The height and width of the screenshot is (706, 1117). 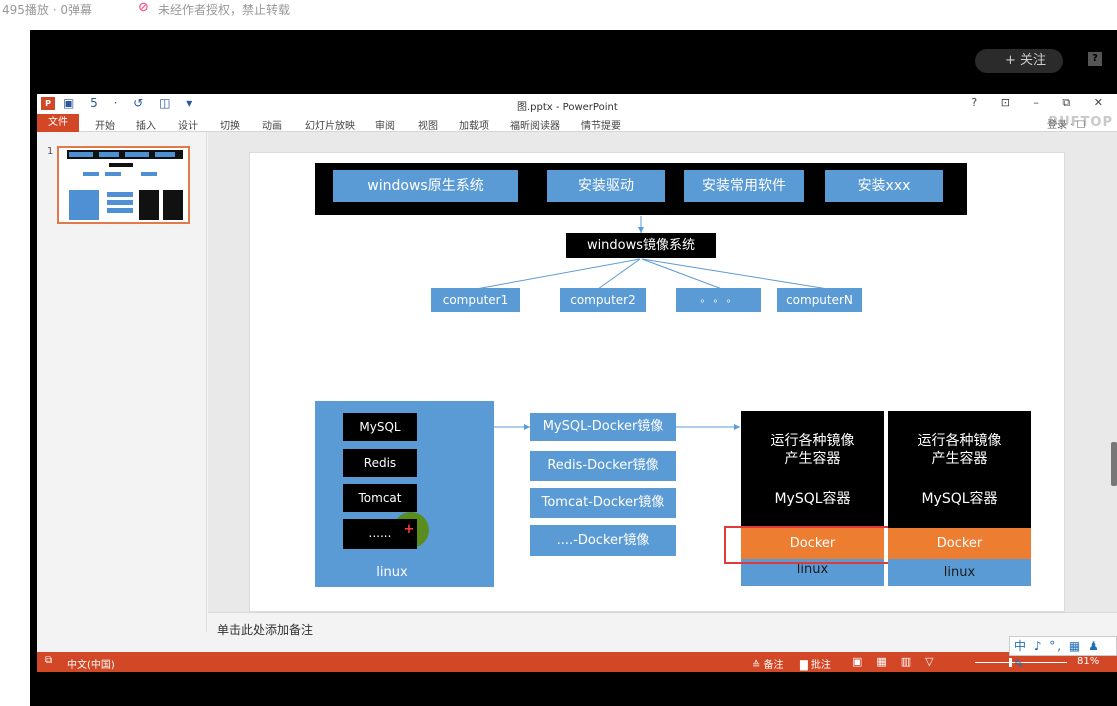 What do you see at coordinates (812, 450) in the screenshot?
I see `container-title-1: 运行各种镜像 产生容器` at bounding box center [812, 450].